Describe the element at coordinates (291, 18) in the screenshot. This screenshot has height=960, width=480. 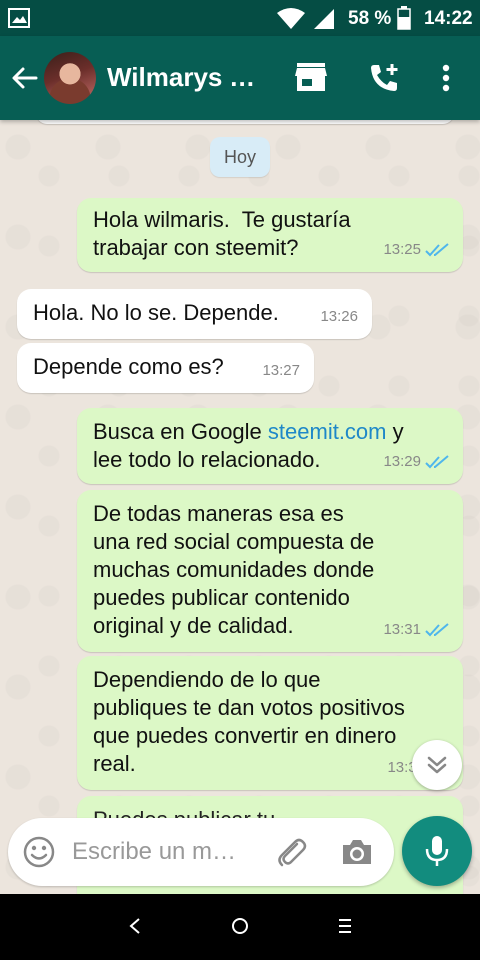
I see `wifi-icon` at that location.